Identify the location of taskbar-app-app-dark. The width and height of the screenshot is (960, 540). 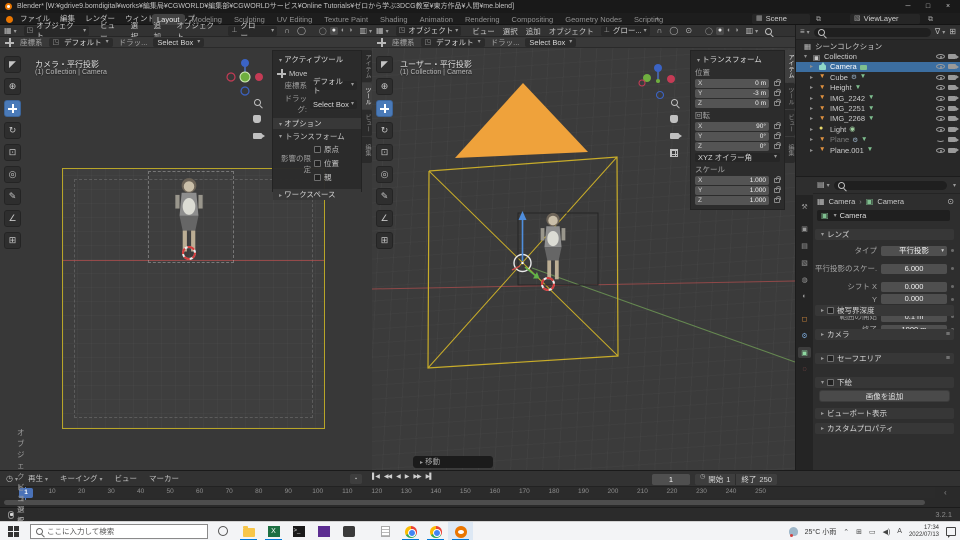
(348, 531).